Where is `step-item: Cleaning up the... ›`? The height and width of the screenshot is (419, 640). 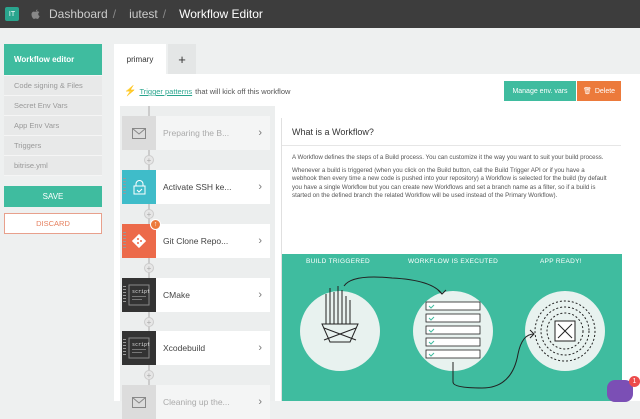 step-item: Cleaning up the... › is located at coordinates (196, 402).